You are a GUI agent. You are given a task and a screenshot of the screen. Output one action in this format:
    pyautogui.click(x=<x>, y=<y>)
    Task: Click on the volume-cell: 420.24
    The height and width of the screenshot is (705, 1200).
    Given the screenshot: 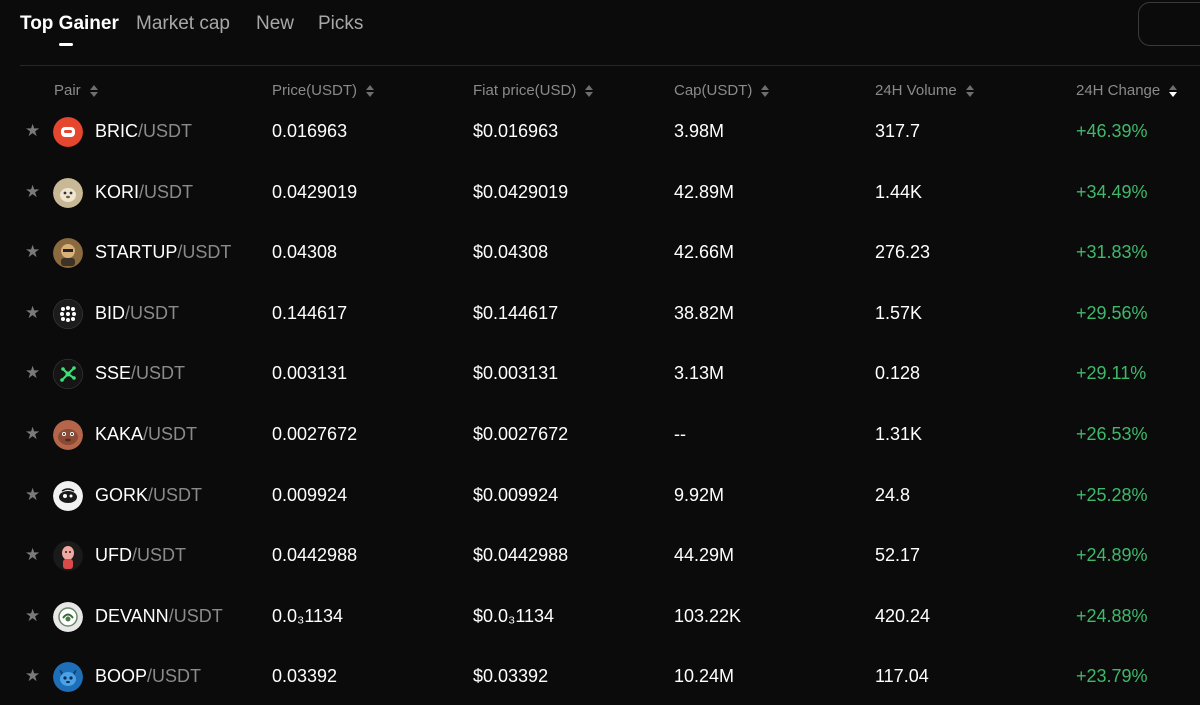 What is the action you would take?
    pyautogui.click(x=903, y=615)
    